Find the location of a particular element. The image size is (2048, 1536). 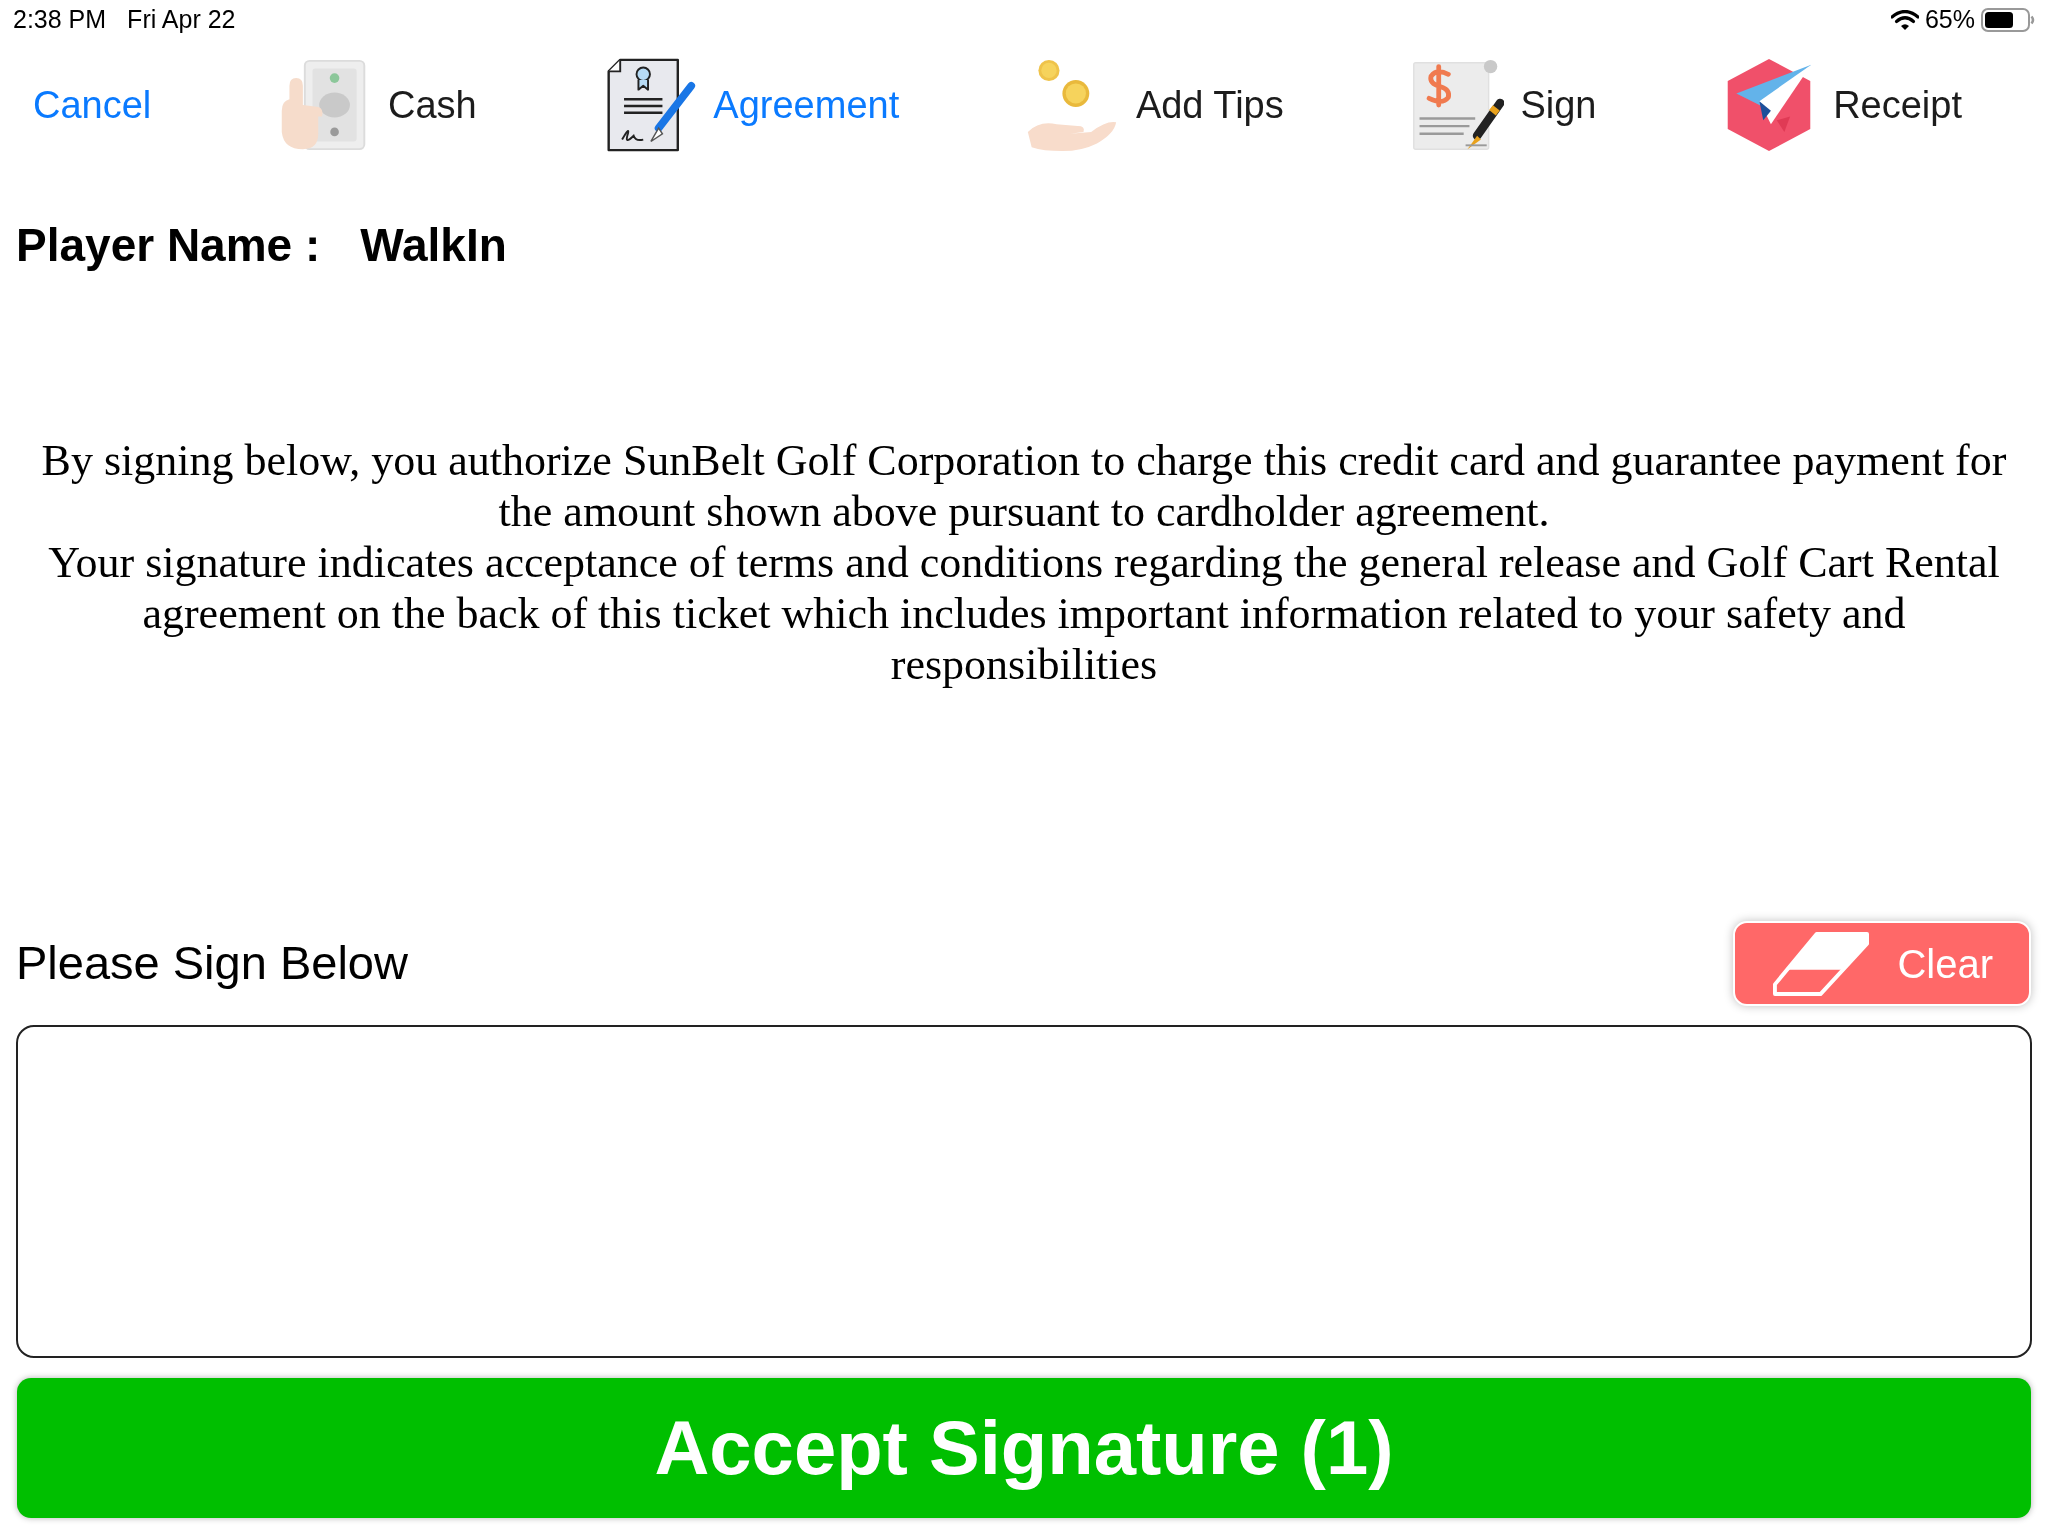

status-time: 2:38 PM is located at coordinates (60, 20).